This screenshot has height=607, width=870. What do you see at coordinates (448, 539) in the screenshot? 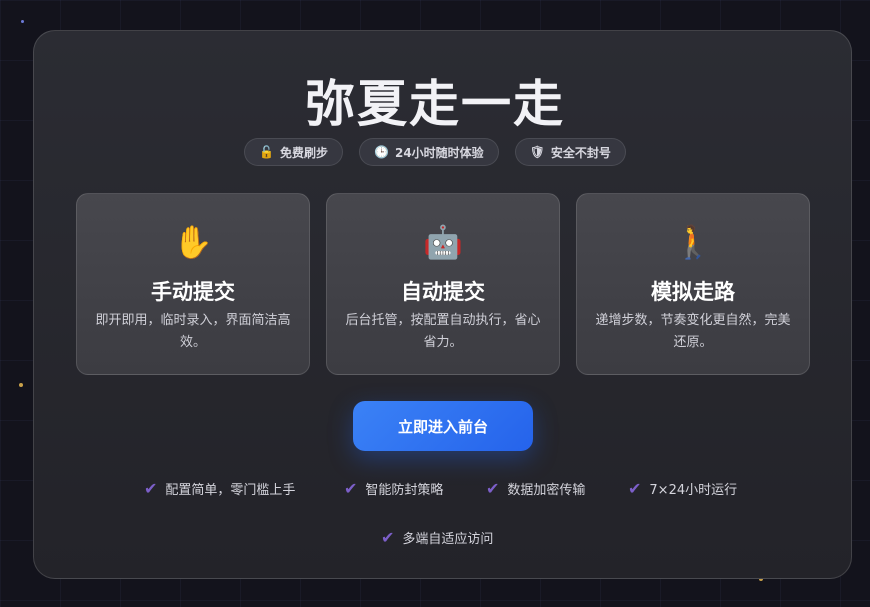
I see `feature-label: 多端自适应访问` at bounding box center [448, 539].